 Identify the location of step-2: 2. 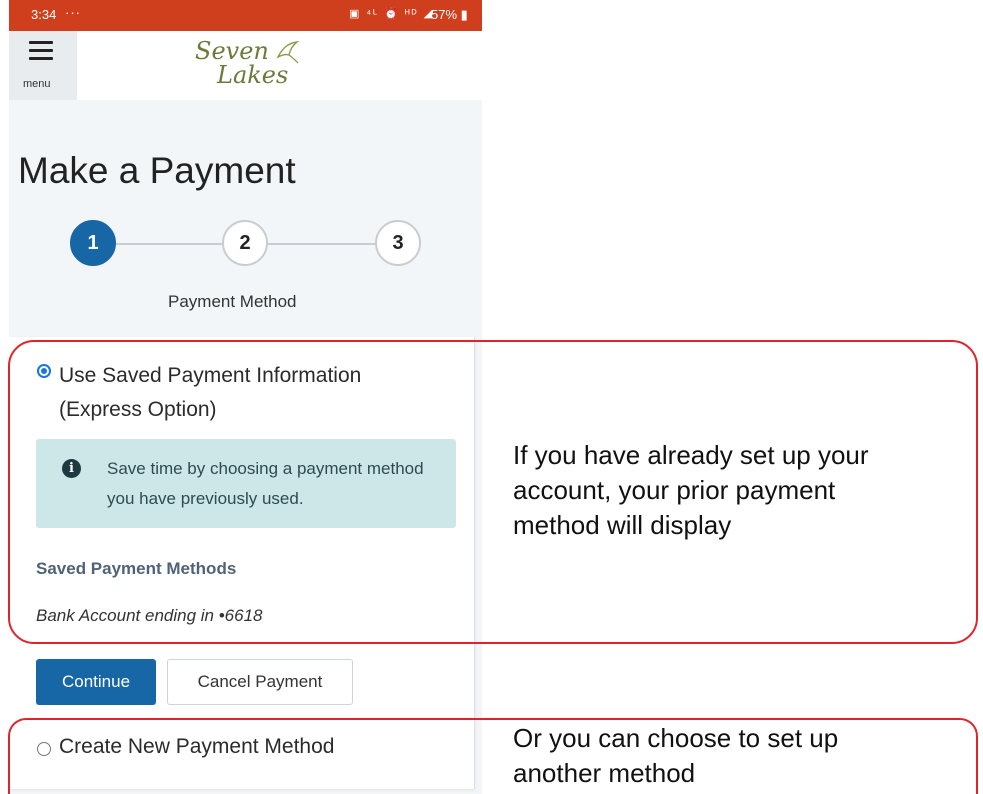
(245, 243).